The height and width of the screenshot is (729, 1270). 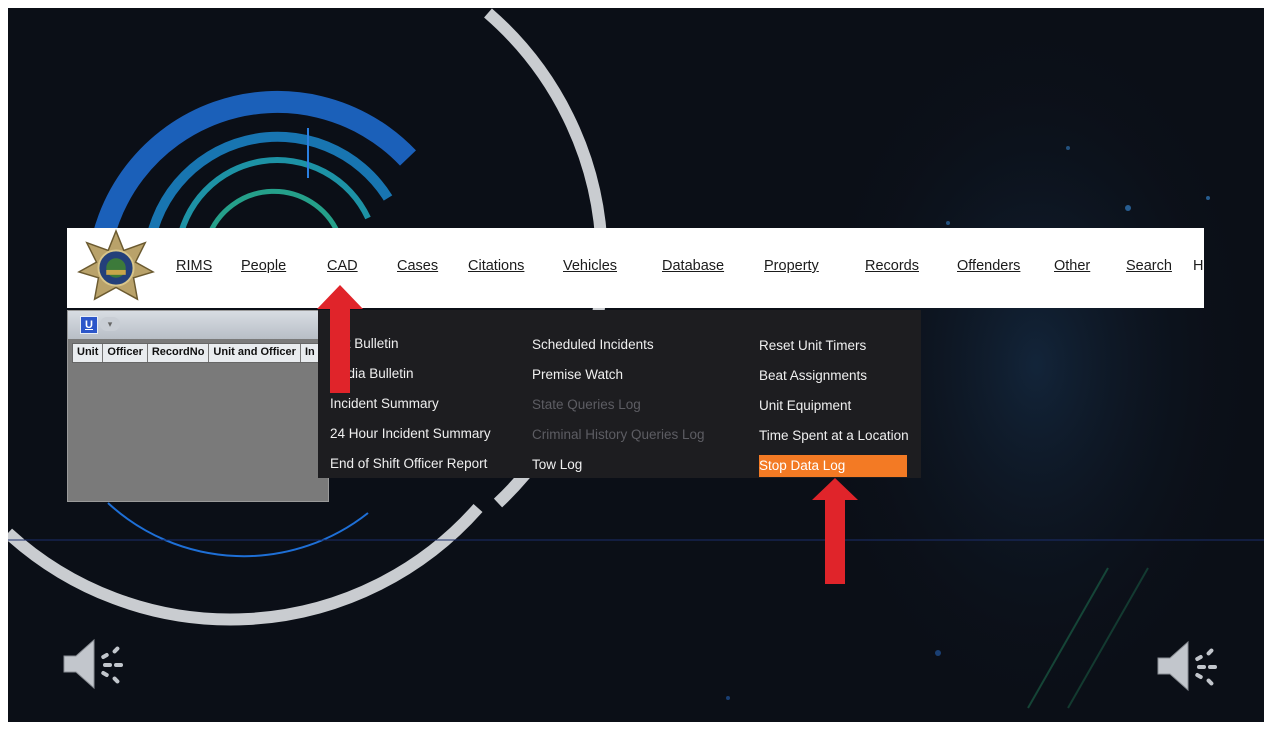 I want to click on nav-item-cad: CAD, so click(x=342, y=266).